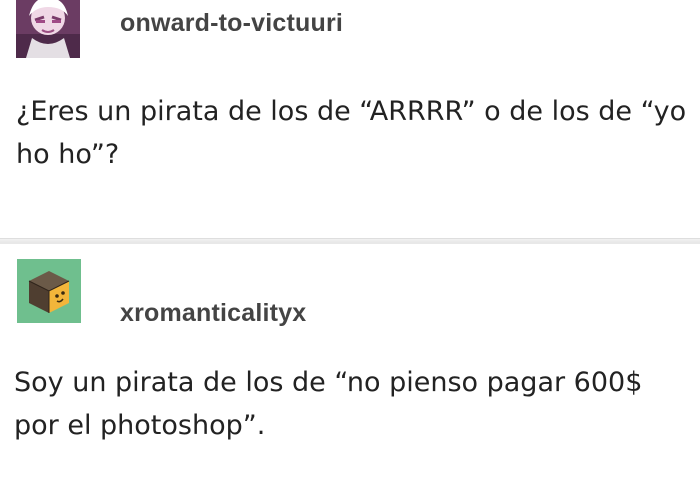 The image size is (700, 490). What do you see at coordinates (48, 29) in the screenshot?
I see `anime-character-avatar-icon` at bounding box center [48, 29].